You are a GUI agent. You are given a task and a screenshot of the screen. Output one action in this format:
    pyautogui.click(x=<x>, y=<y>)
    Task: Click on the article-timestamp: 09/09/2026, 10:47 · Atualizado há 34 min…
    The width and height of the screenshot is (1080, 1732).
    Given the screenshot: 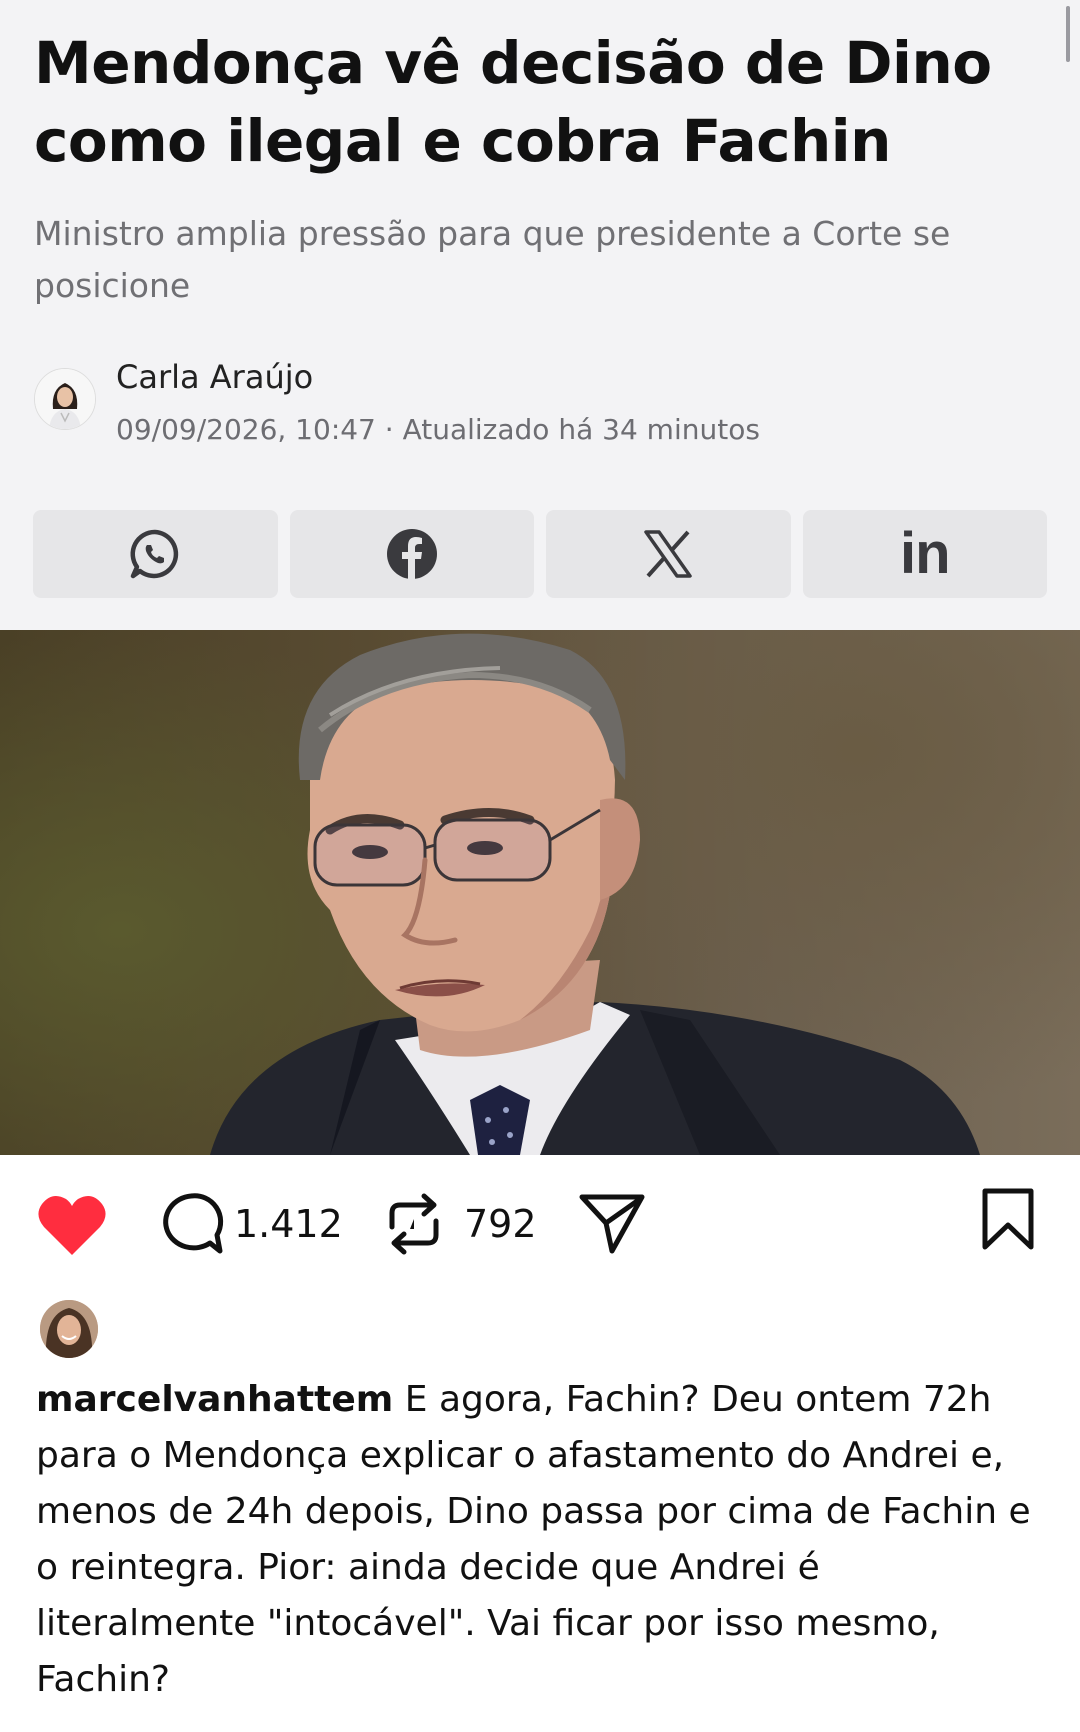 What is the action you would take?
    pyautogui.click(x=438, y=429)
    